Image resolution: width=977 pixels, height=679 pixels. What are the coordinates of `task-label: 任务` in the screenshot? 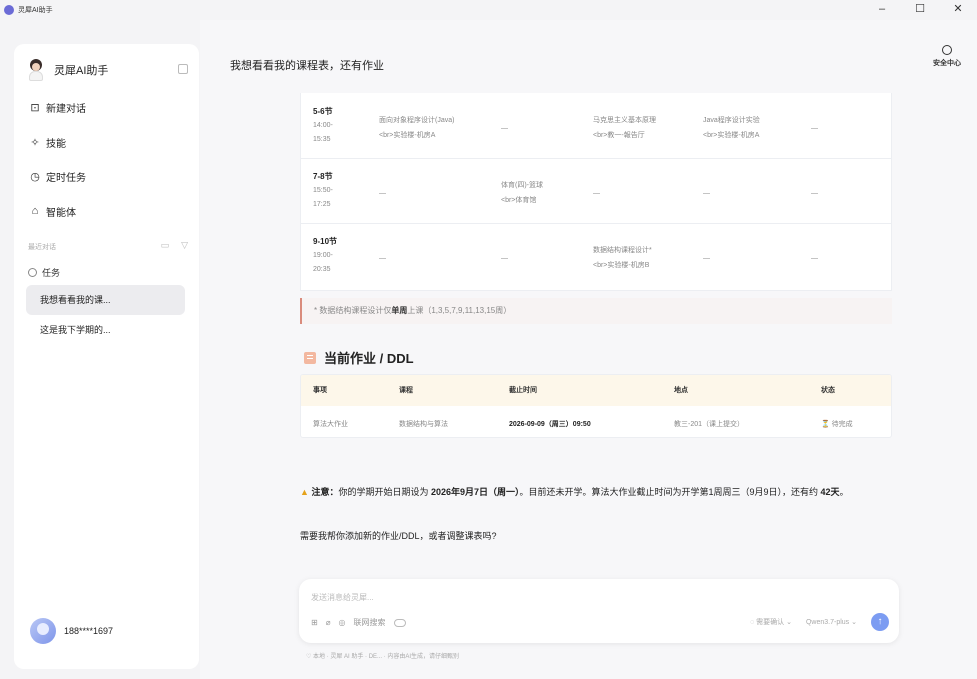 It's located at (51, 273).